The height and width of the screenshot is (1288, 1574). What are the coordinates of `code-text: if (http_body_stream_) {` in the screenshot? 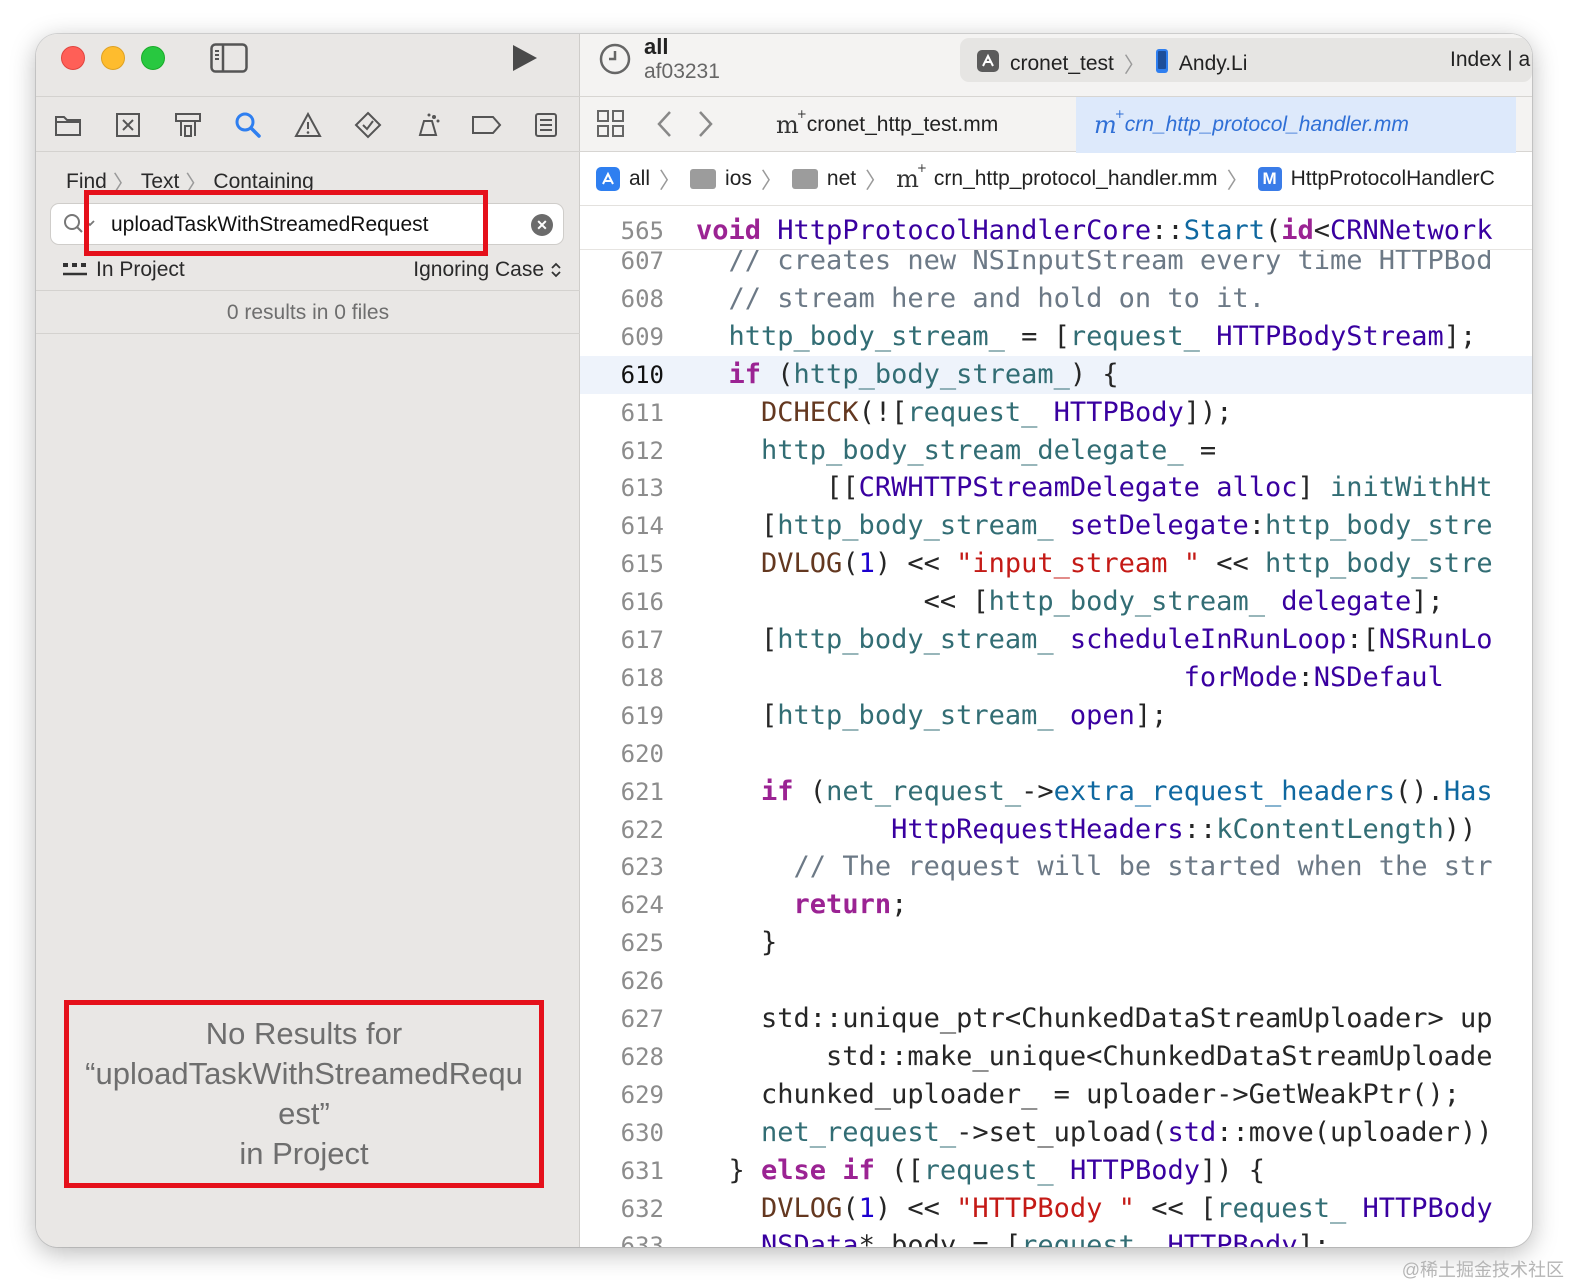 It's located at (923, 374).